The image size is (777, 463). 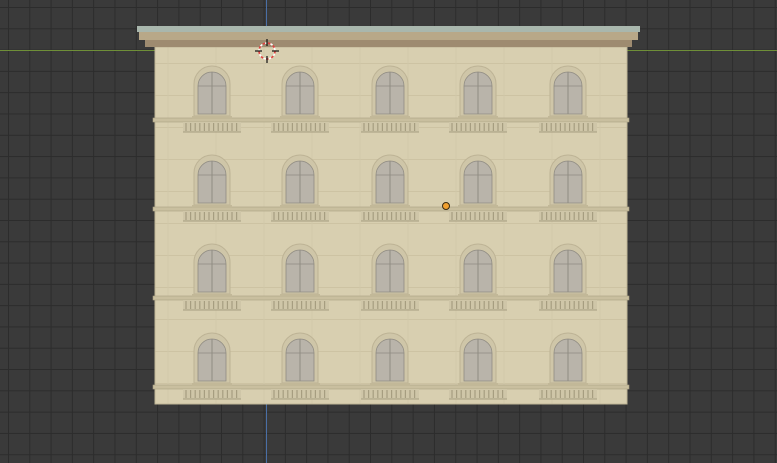 What do you see at coordinates (388, 36) in the screenshot?
I see `cornice-top` at bounding box center [388, 36].